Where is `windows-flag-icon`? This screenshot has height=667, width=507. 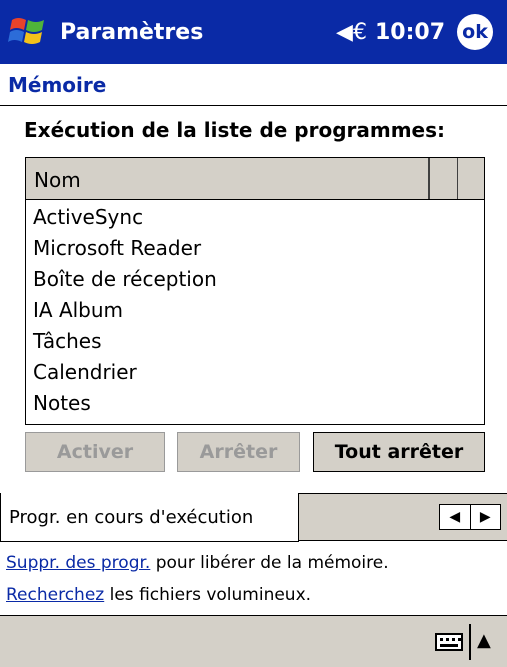
windows-flag-icon is located at coordinates (26, 31).